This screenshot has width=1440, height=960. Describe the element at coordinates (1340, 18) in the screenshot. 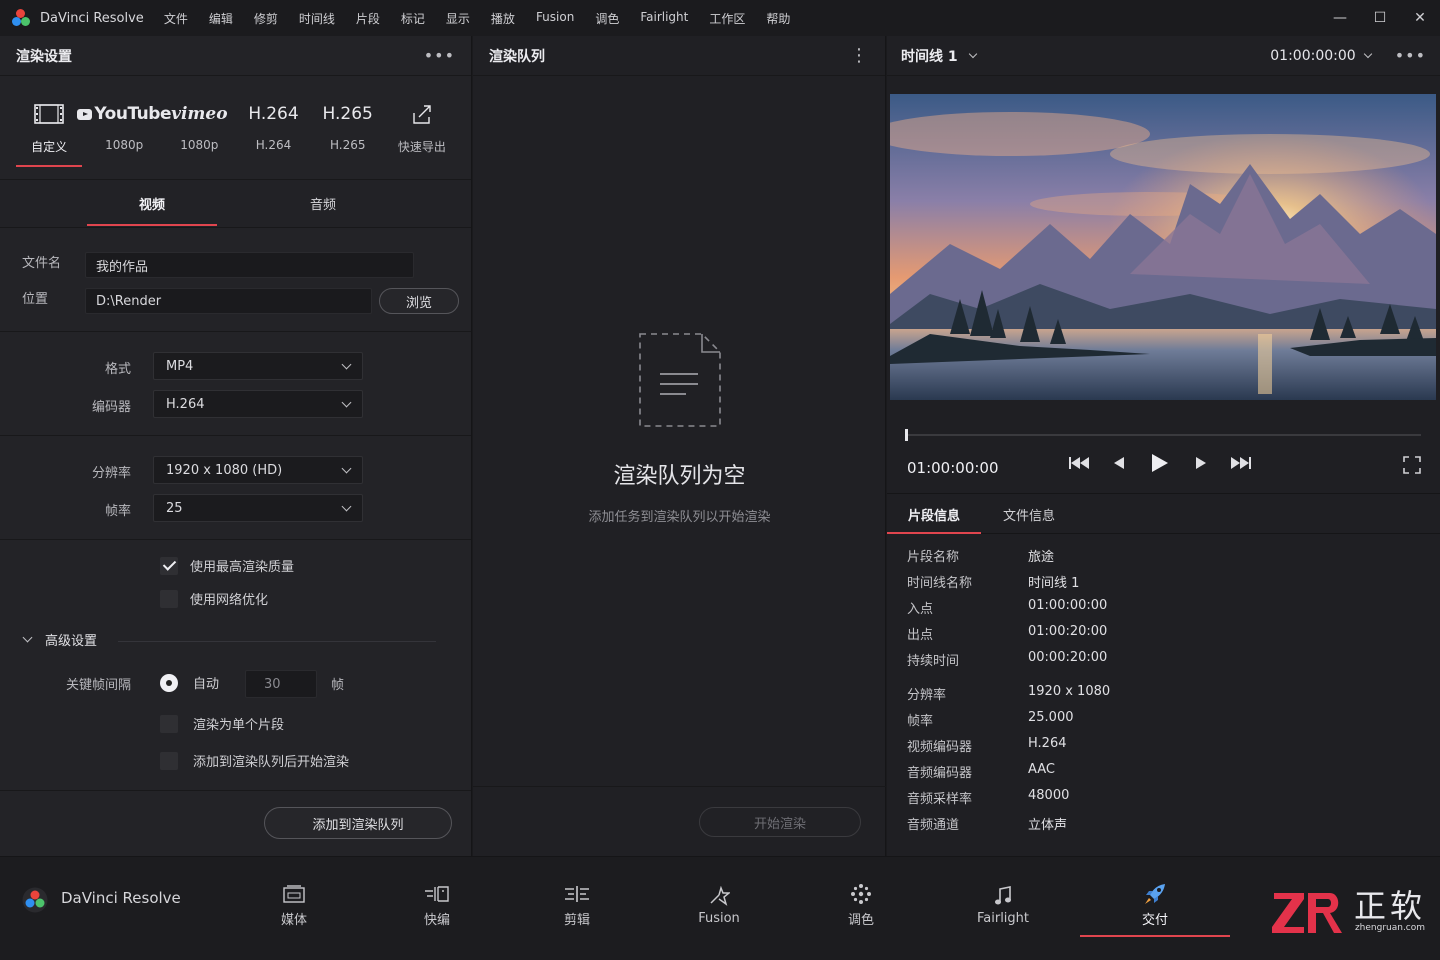

I see `minimize-button: —` at that location.